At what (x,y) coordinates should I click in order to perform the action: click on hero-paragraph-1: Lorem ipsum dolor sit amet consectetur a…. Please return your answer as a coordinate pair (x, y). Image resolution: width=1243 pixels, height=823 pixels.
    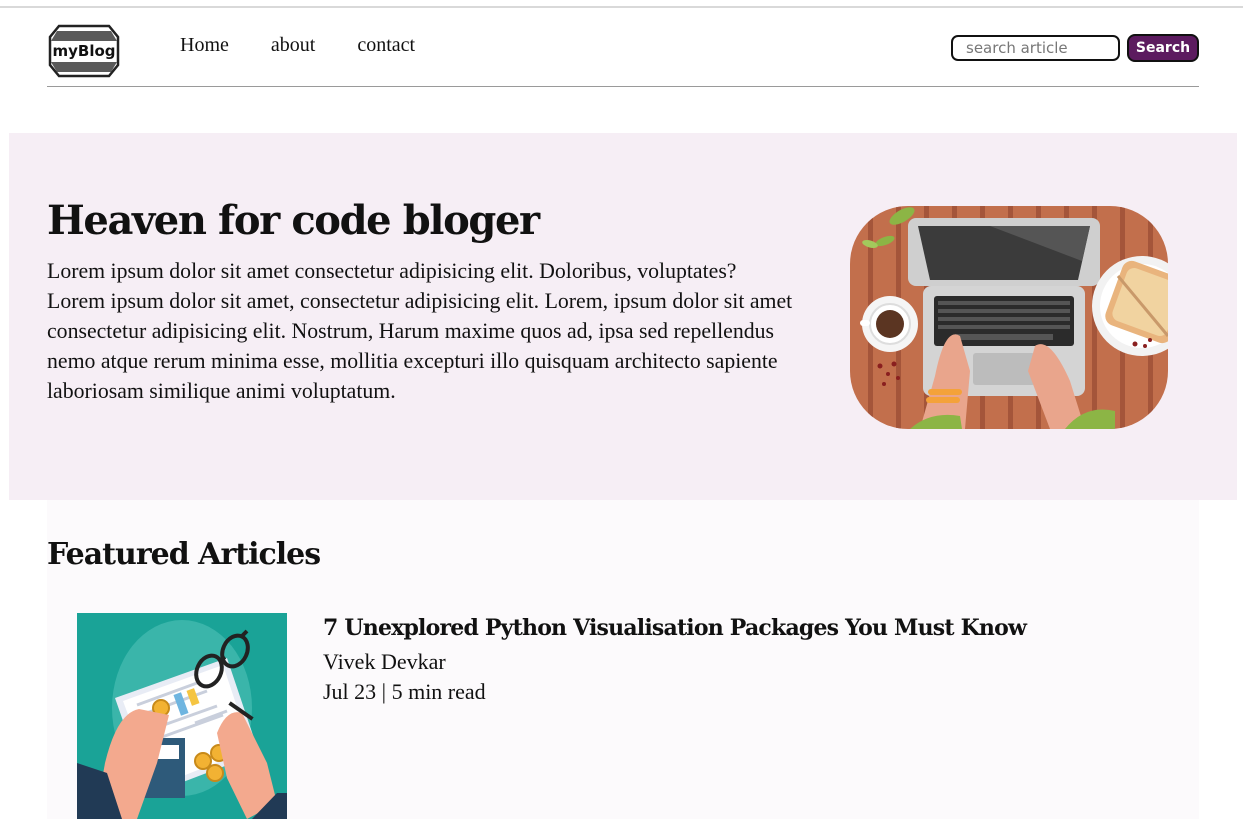
    Looking at the image, I should click on (392, 271).